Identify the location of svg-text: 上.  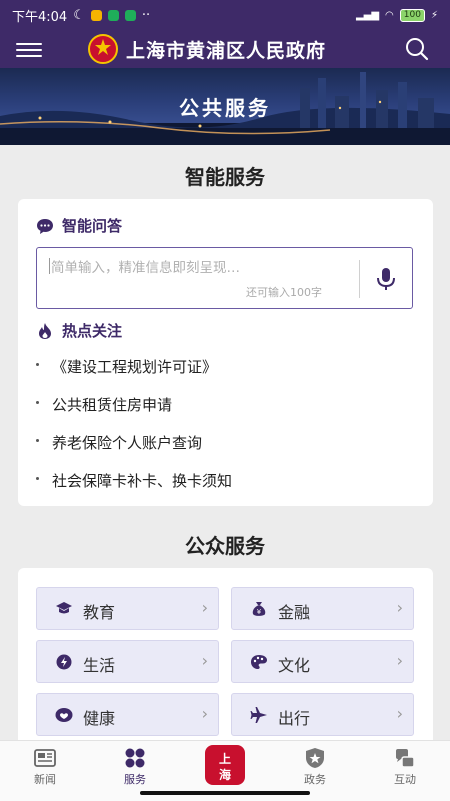
(225, 758).